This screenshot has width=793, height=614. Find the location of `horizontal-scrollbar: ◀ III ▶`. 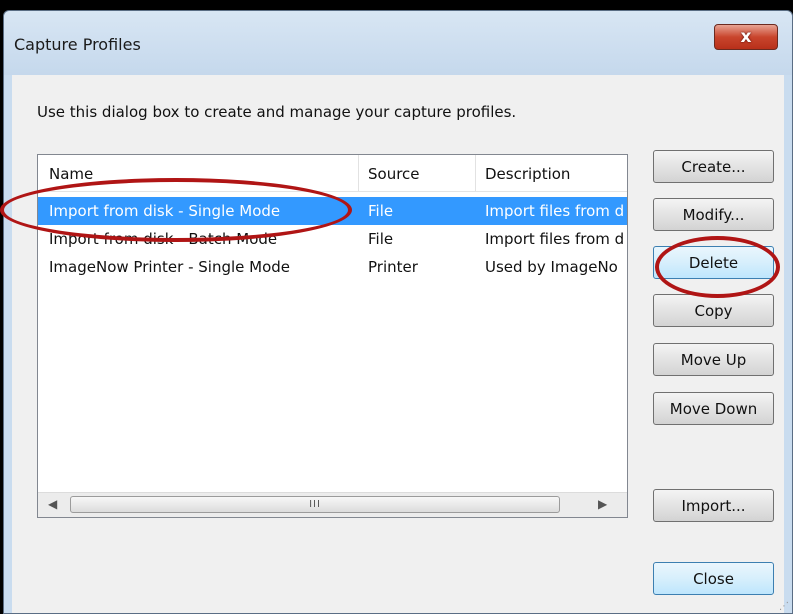

horizontal-scrollbar: ◀ III ▶ is located at coordinates (332, 504).